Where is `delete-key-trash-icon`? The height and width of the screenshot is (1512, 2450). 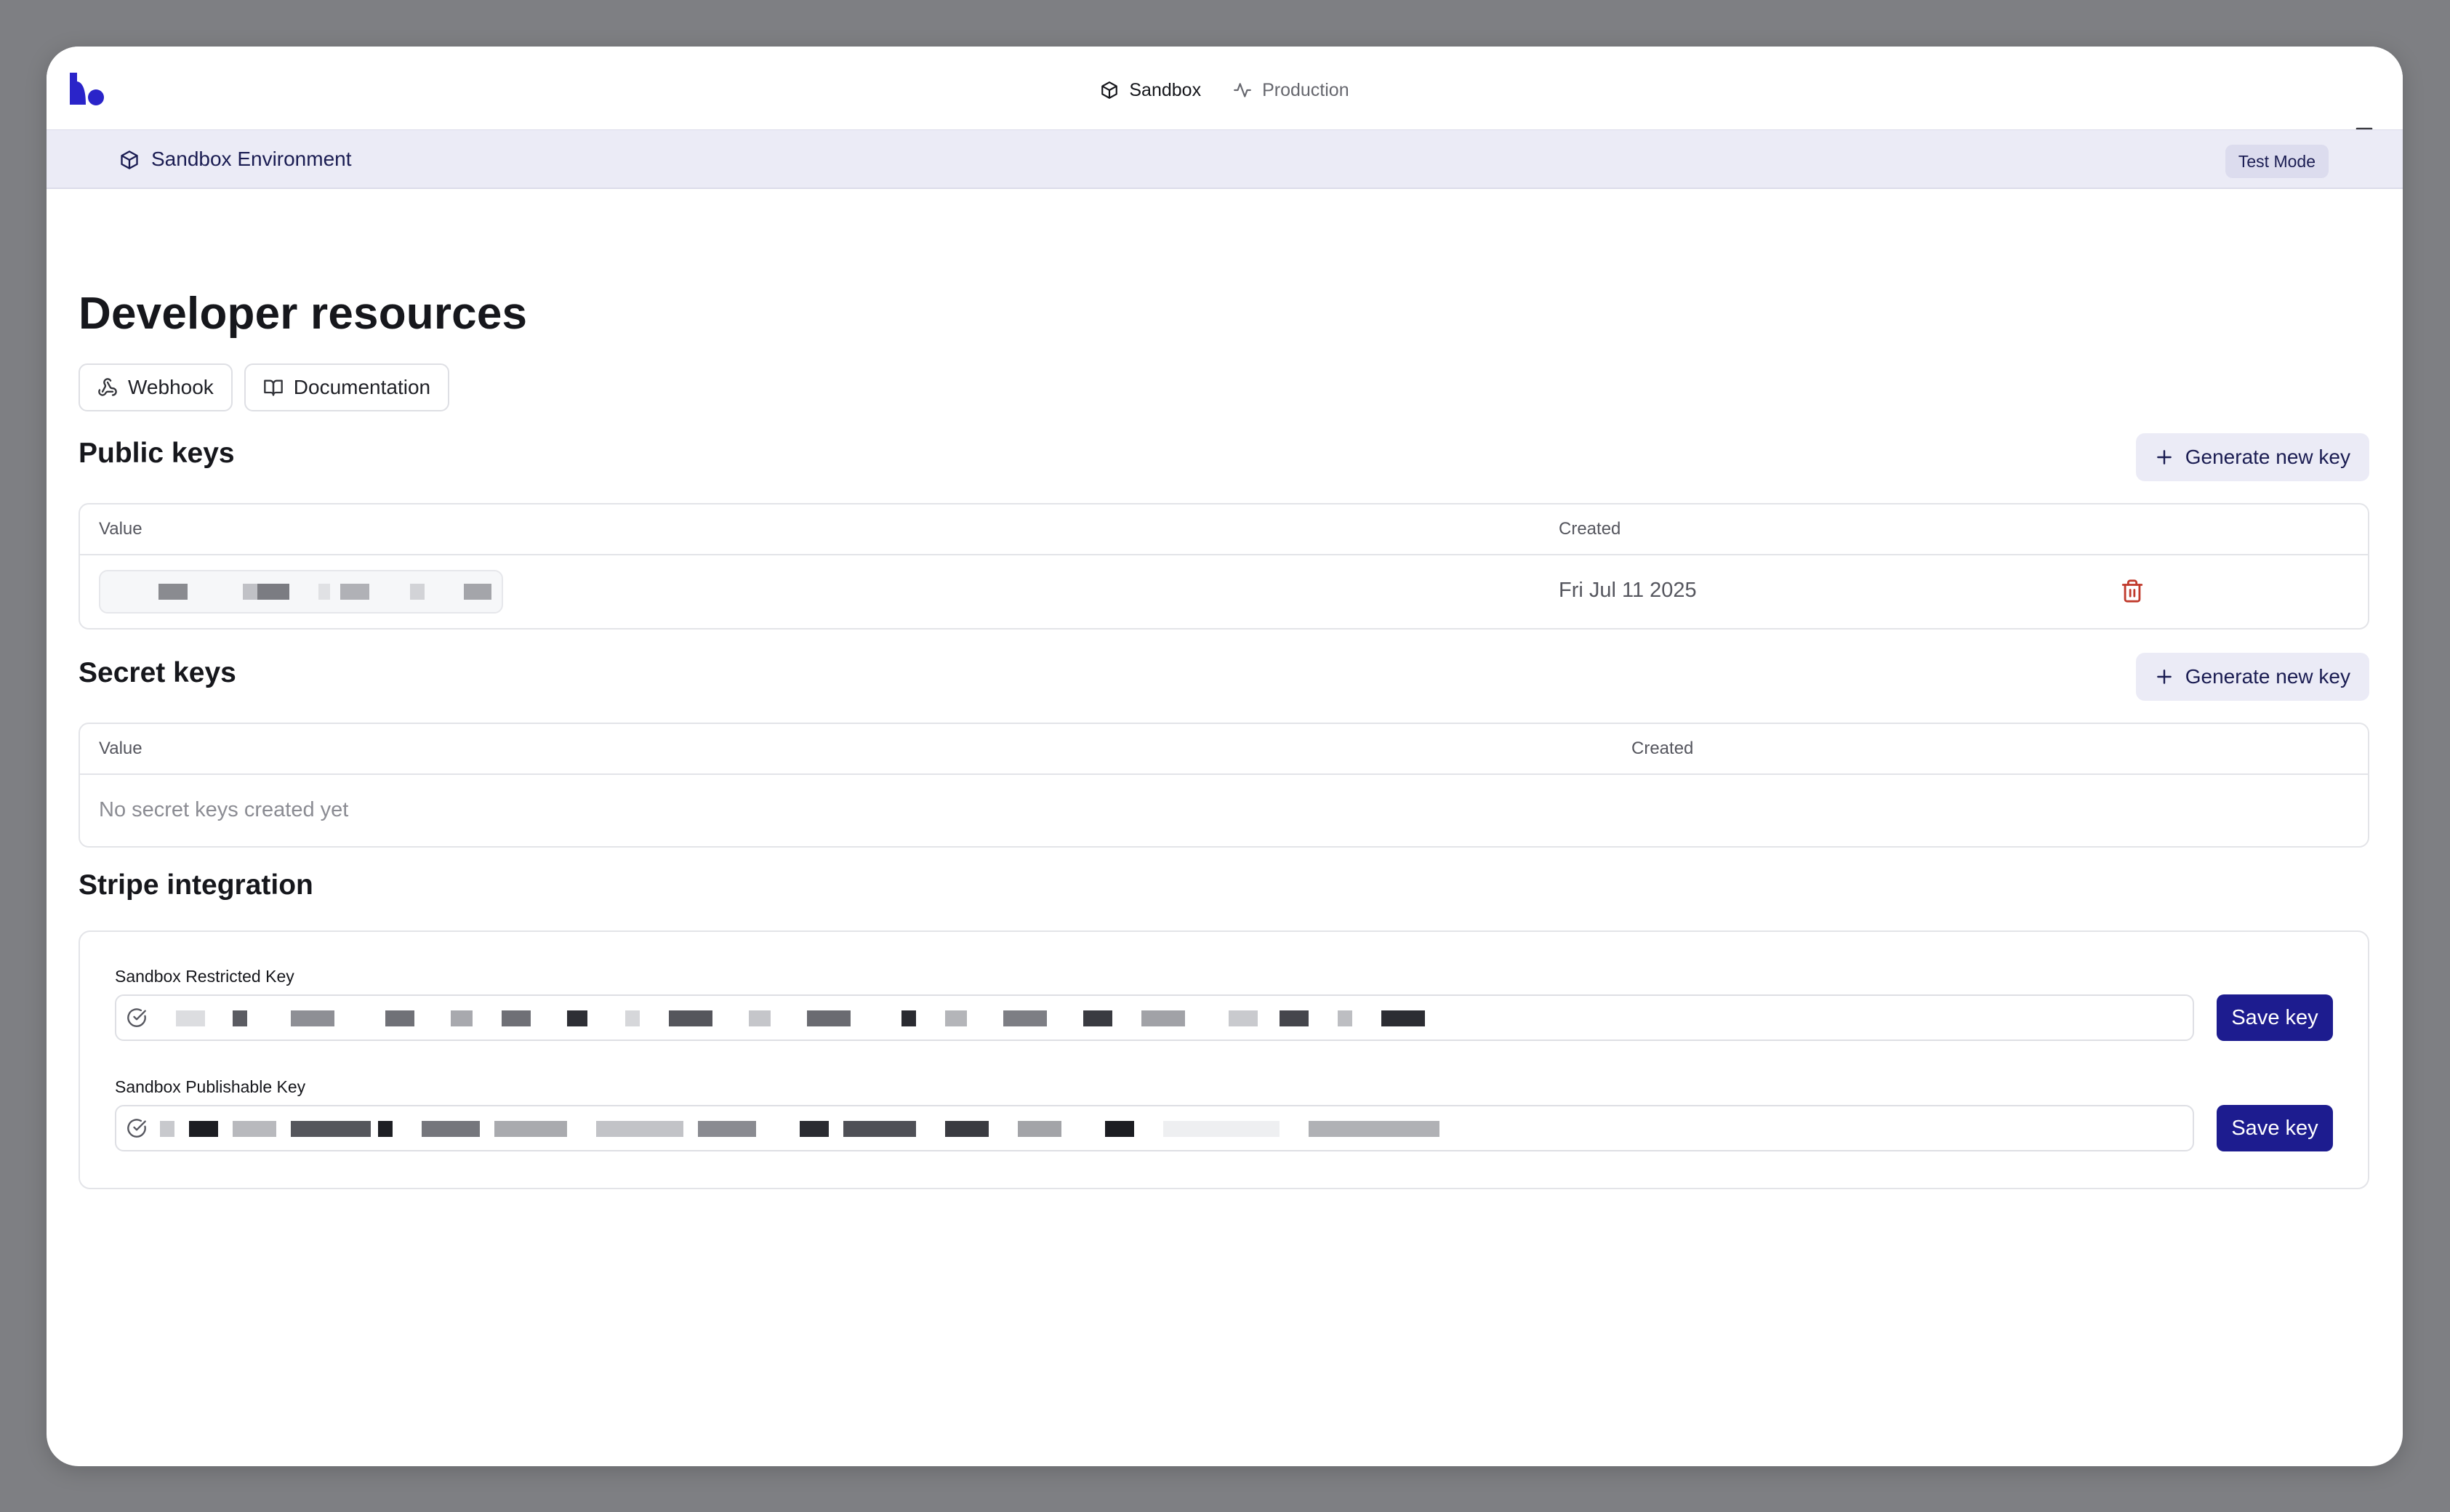
delete-key-trash-icon is located at coordinates (2133, 591).